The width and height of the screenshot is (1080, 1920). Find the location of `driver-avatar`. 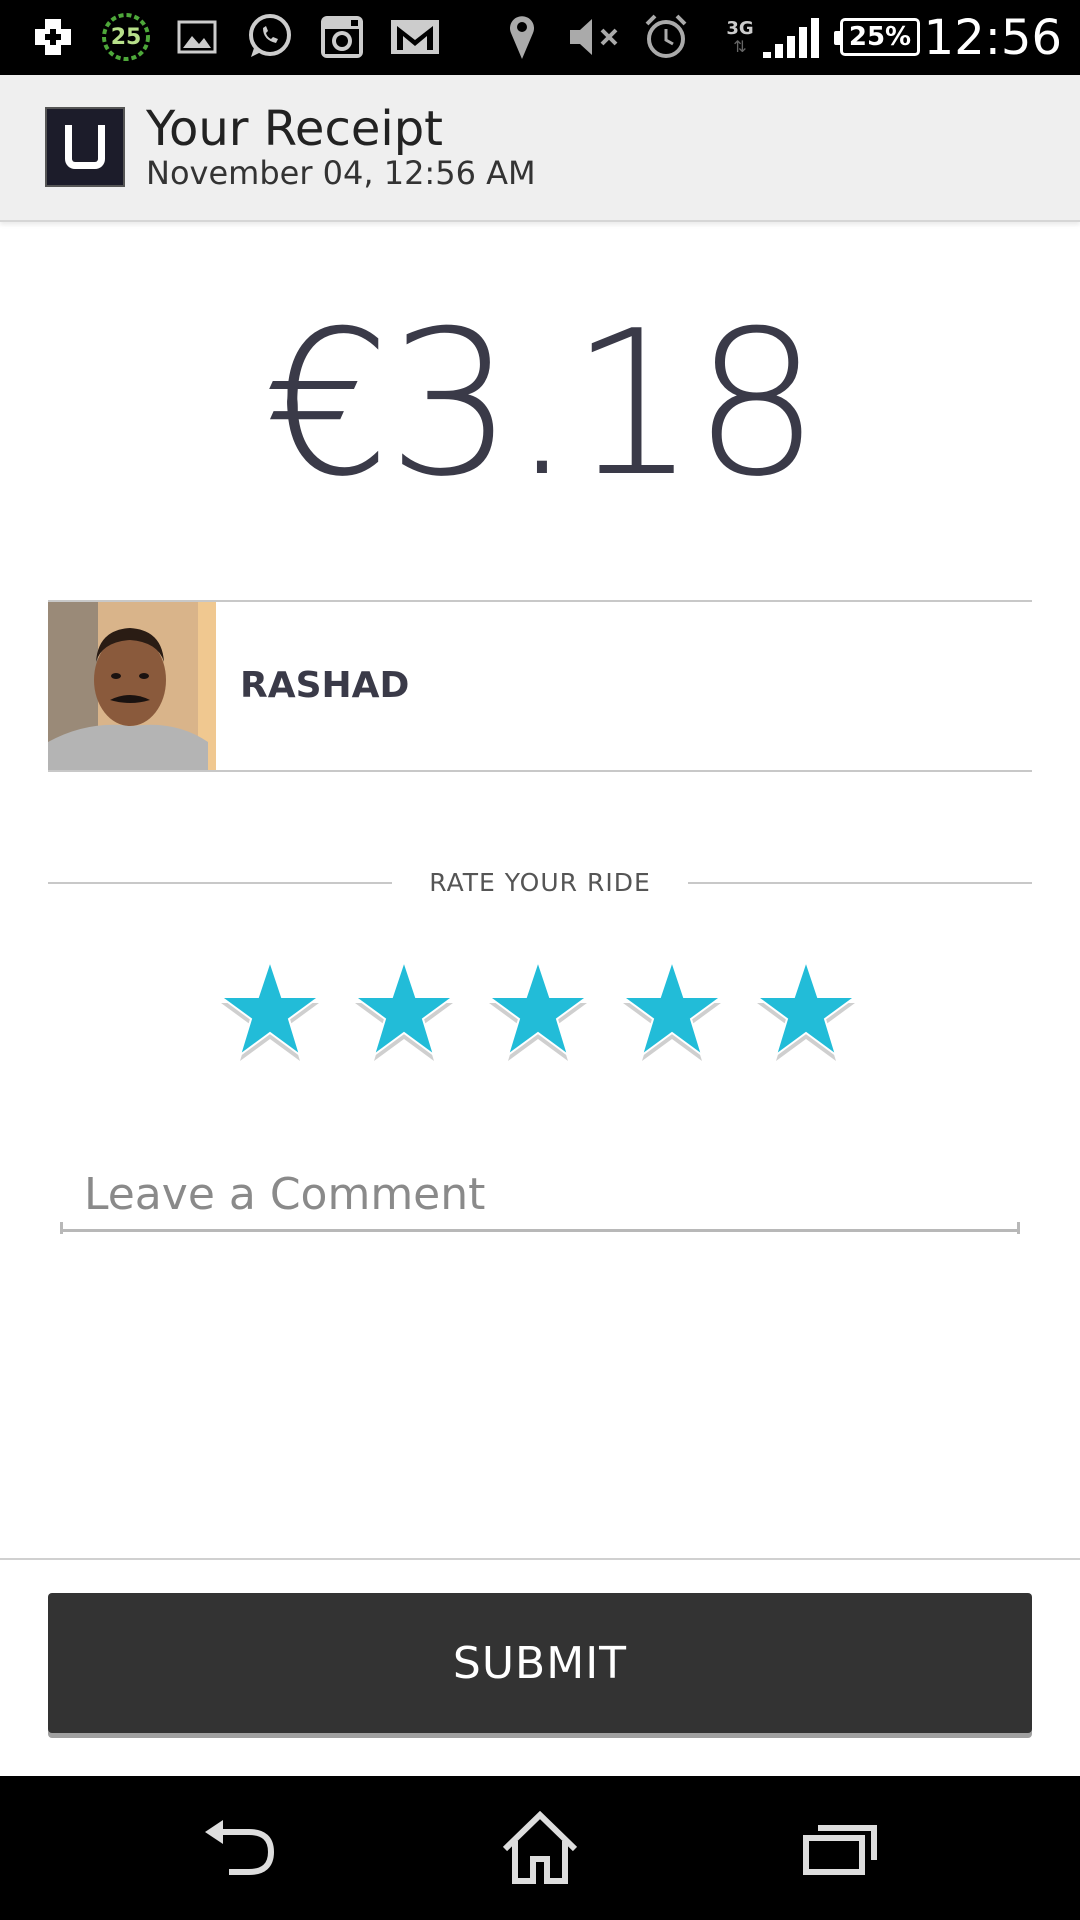

driver-avatar is located at coordinates (132, 686).